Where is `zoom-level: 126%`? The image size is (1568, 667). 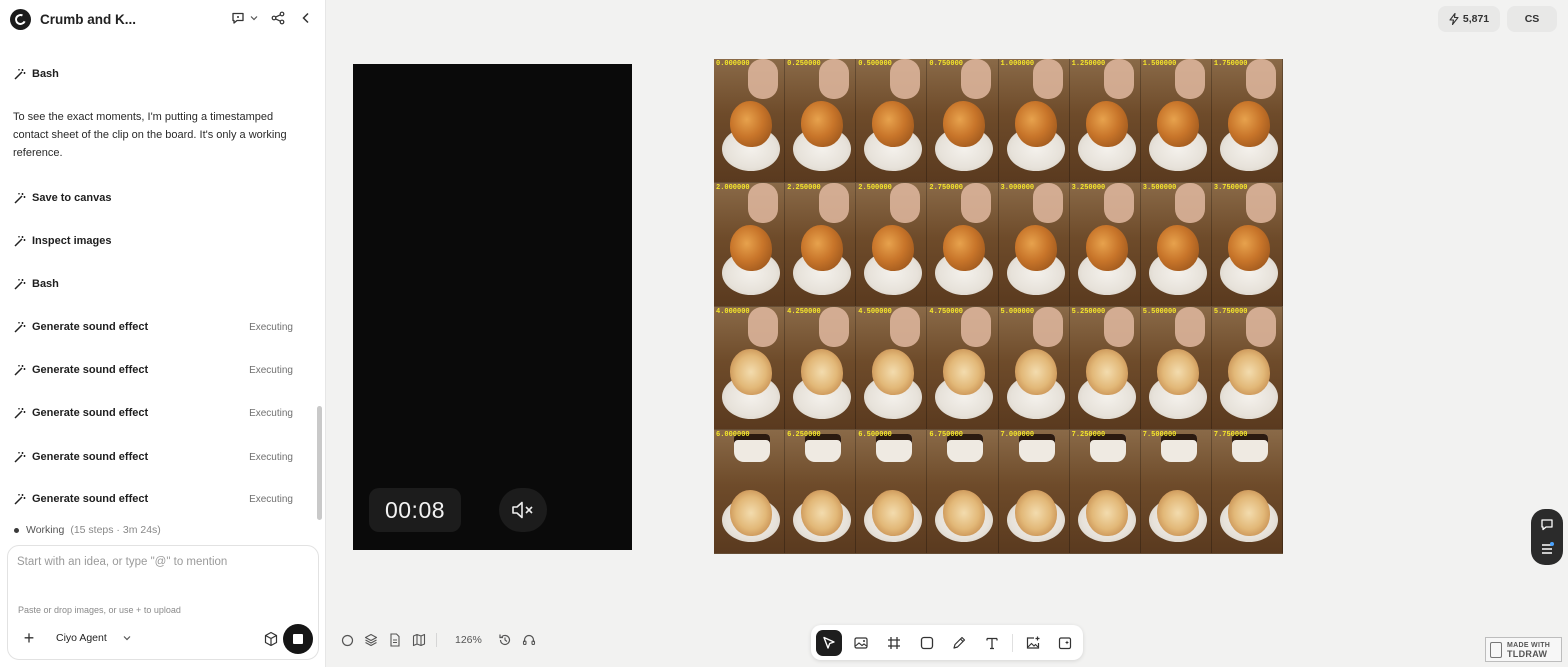 zoom-level: 126% is located at coordinates (468, 640).